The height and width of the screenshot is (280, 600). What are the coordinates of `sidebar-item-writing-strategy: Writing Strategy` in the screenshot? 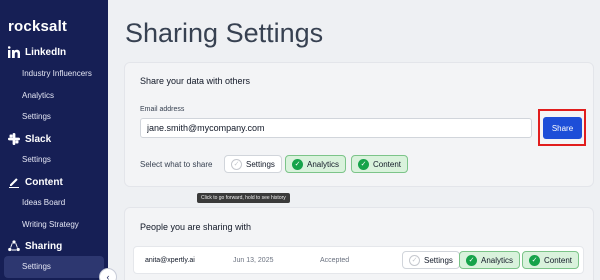 It's located at (50, 224).